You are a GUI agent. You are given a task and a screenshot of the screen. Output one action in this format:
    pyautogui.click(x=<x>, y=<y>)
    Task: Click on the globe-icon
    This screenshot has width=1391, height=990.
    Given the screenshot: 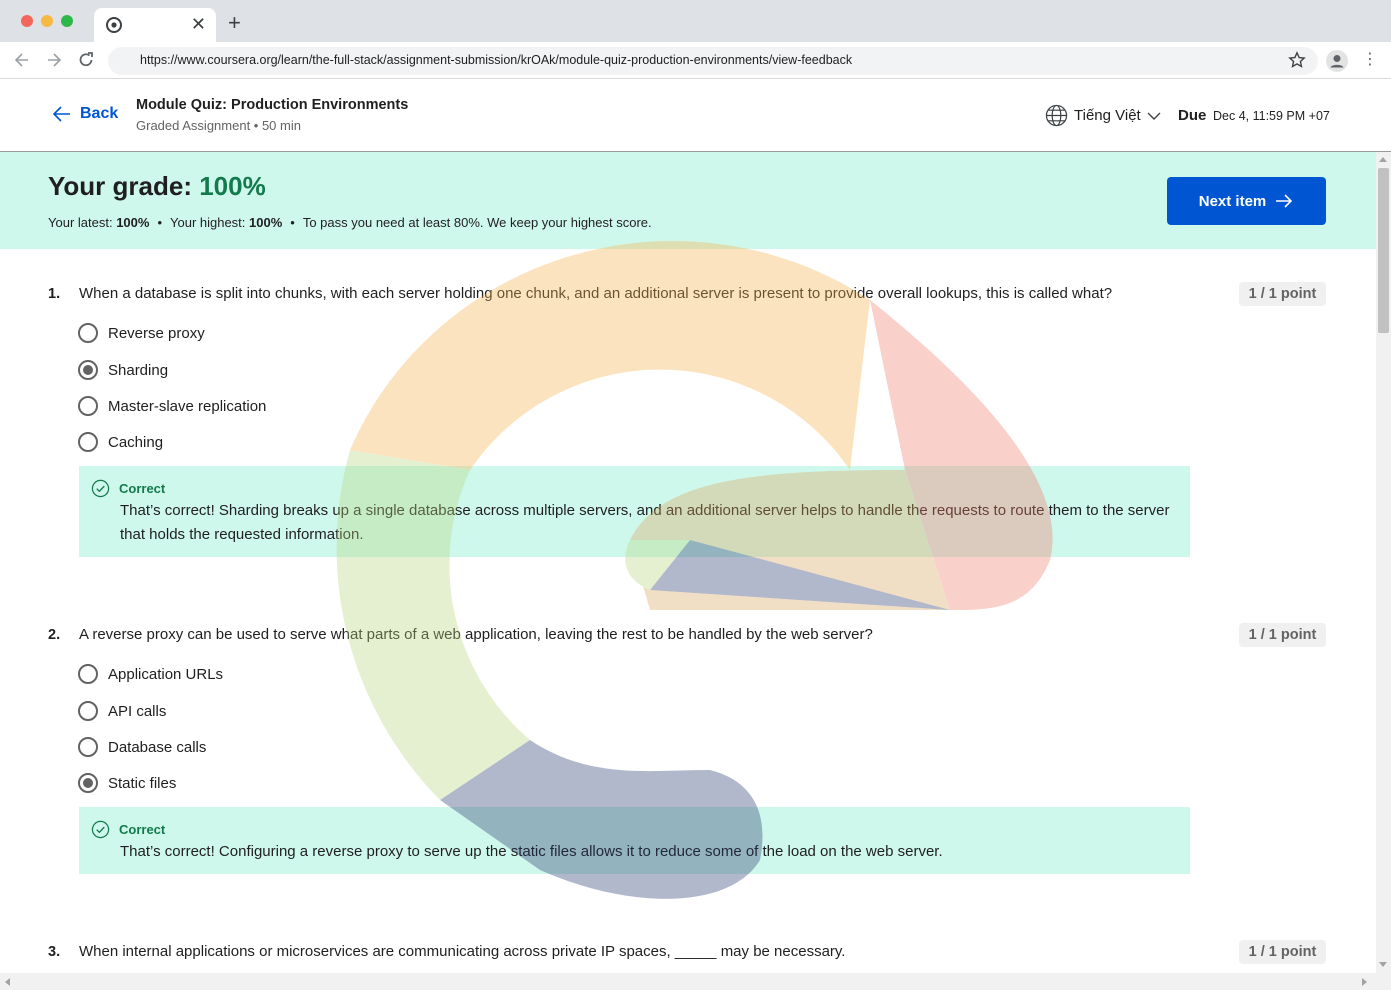 What is the action you would take?
    pyautogui.click(x=1056, y=115)
    